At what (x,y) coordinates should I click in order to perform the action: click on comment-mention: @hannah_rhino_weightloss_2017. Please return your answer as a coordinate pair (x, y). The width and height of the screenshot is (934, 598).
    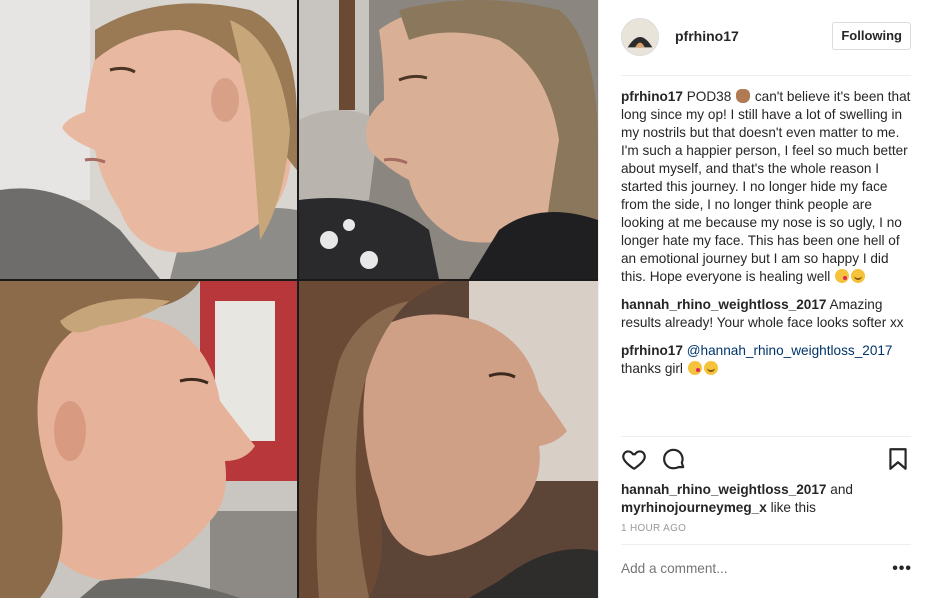
    Looking at the image, I should click on (790, 350).